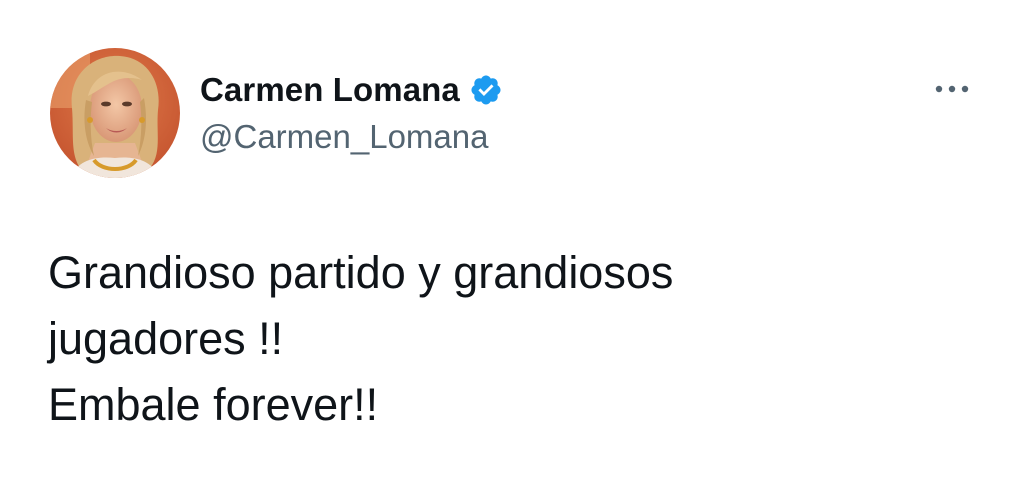 The width and height of the screenshot is (1024, 492). I want to click on tweet-text-line: Grandioso partido y grandiosos, so click(361, 272).